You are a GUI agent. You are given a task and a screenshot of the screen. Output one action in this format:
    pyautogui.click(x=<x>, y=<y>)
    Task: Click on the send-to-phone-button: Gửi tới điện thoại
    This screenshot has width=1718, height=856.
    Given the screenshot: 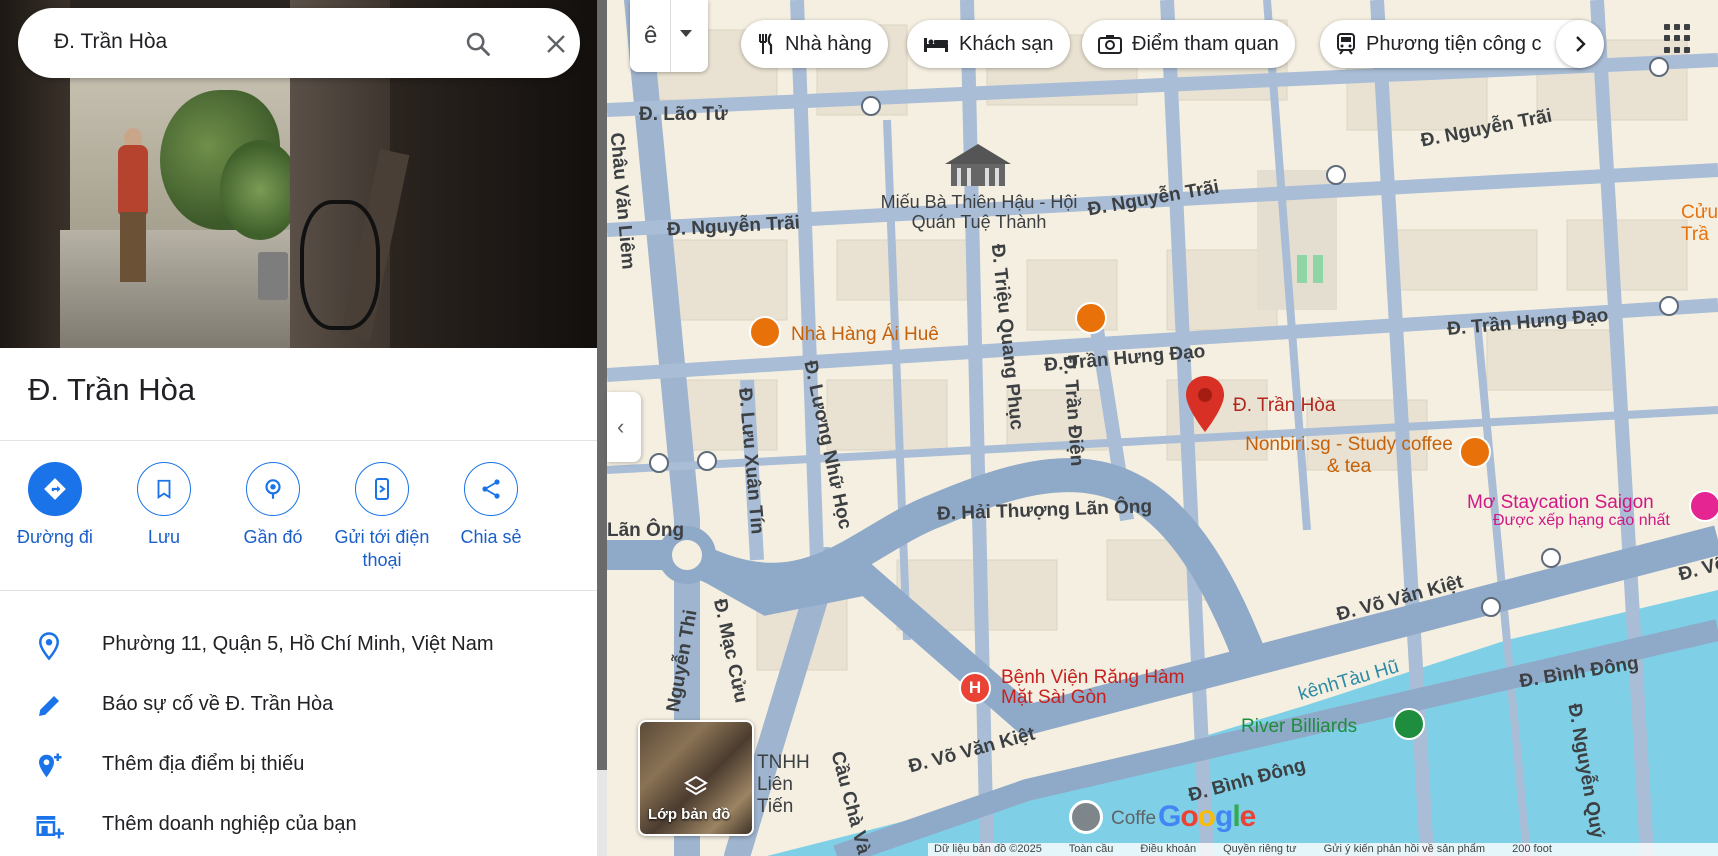 What is the action you would take?
    pyautogui.click(x=382, y=517)
    